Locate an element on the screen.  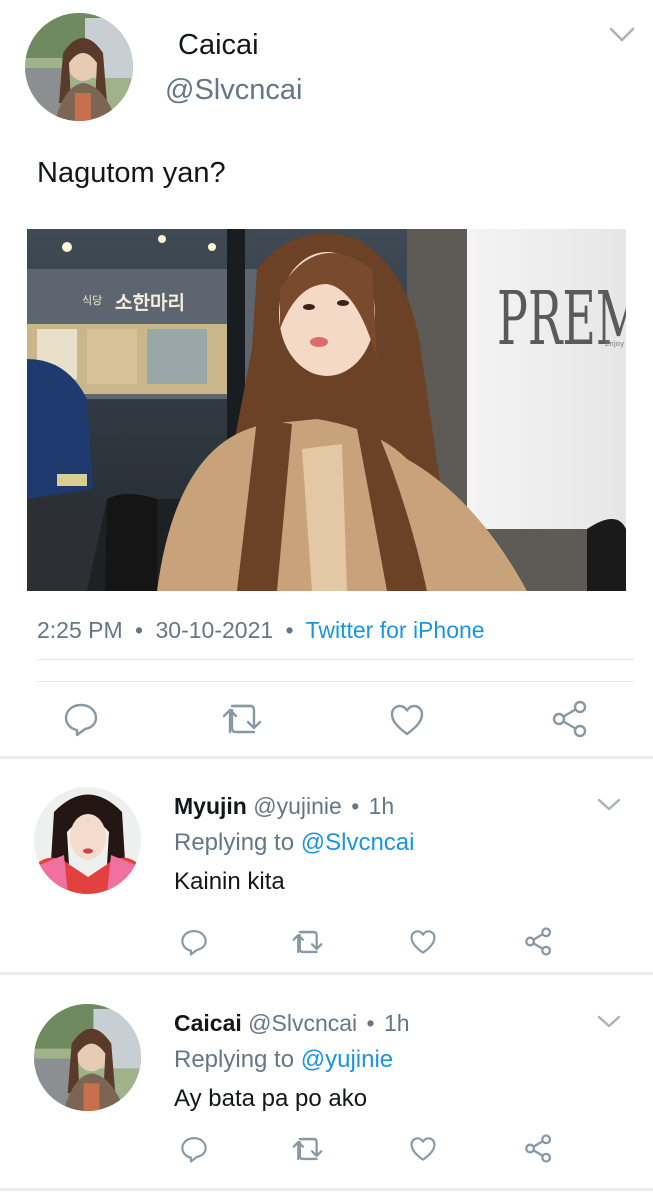
reply-header: Myujin @yujinie • 1h is located at coordinates (284, 806).